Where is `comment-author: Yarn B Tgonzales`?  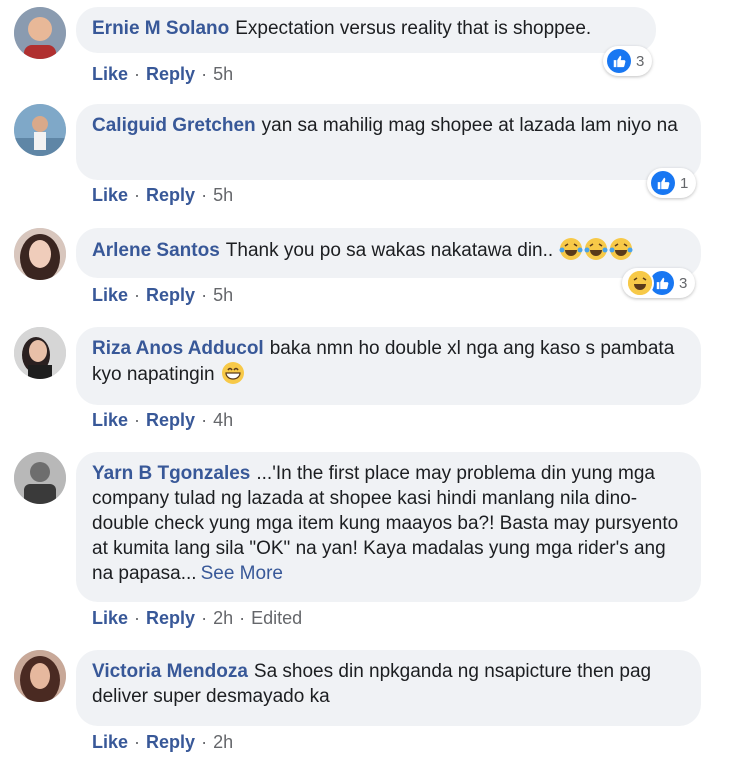 comment-author: Yarn B Tgonzales is located at coordinates (171, 473).